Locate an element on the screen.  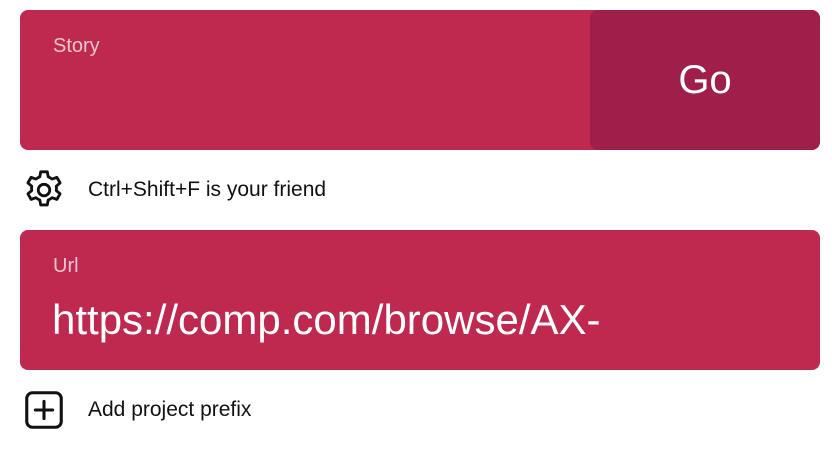
go-button: Go is located at coordinates (705, 80).